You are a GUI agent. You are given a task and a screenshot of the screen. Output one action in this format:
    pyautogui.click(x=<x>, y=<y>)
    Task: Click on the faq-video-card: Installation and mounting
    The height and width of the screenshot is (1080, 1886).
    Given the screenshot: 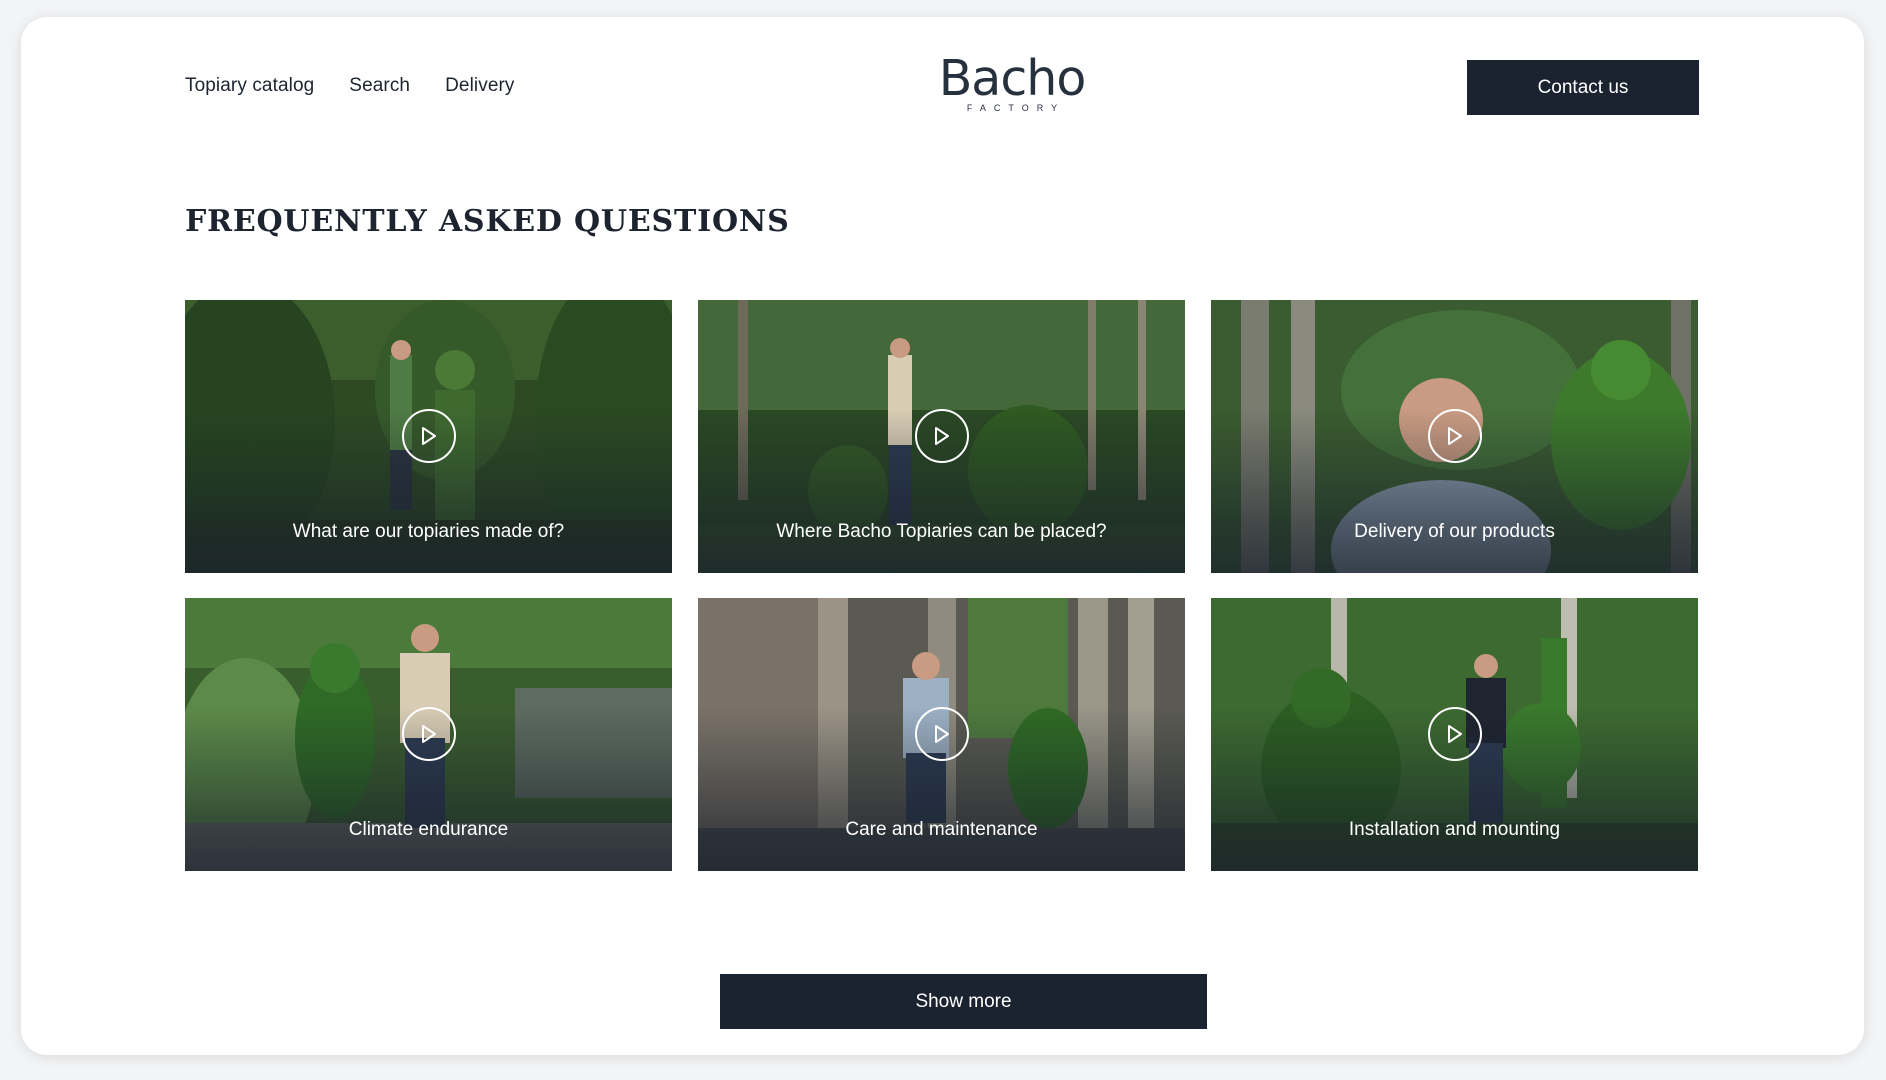 What is the action you would take?
    pyautogui.click(x=1454, y=734)
    